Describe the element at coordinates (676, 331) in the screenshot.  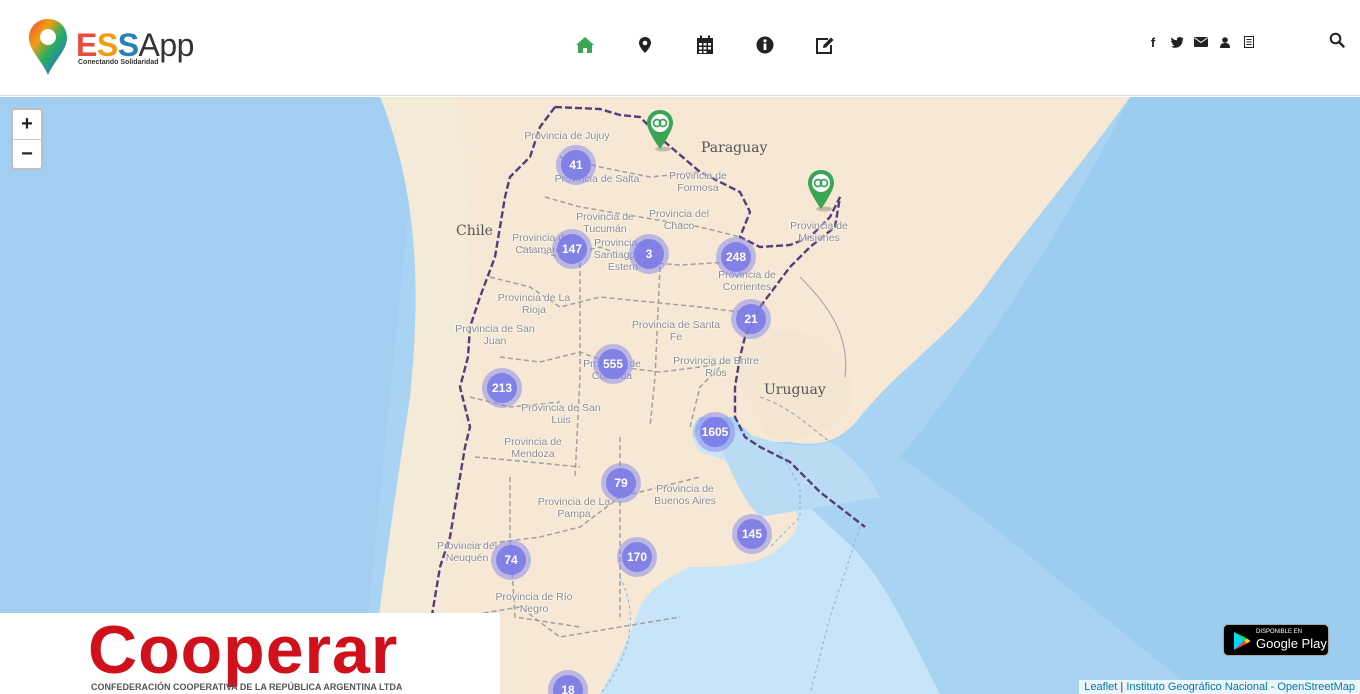
I see `province-label: Provincia de Santa Fe` at that location.